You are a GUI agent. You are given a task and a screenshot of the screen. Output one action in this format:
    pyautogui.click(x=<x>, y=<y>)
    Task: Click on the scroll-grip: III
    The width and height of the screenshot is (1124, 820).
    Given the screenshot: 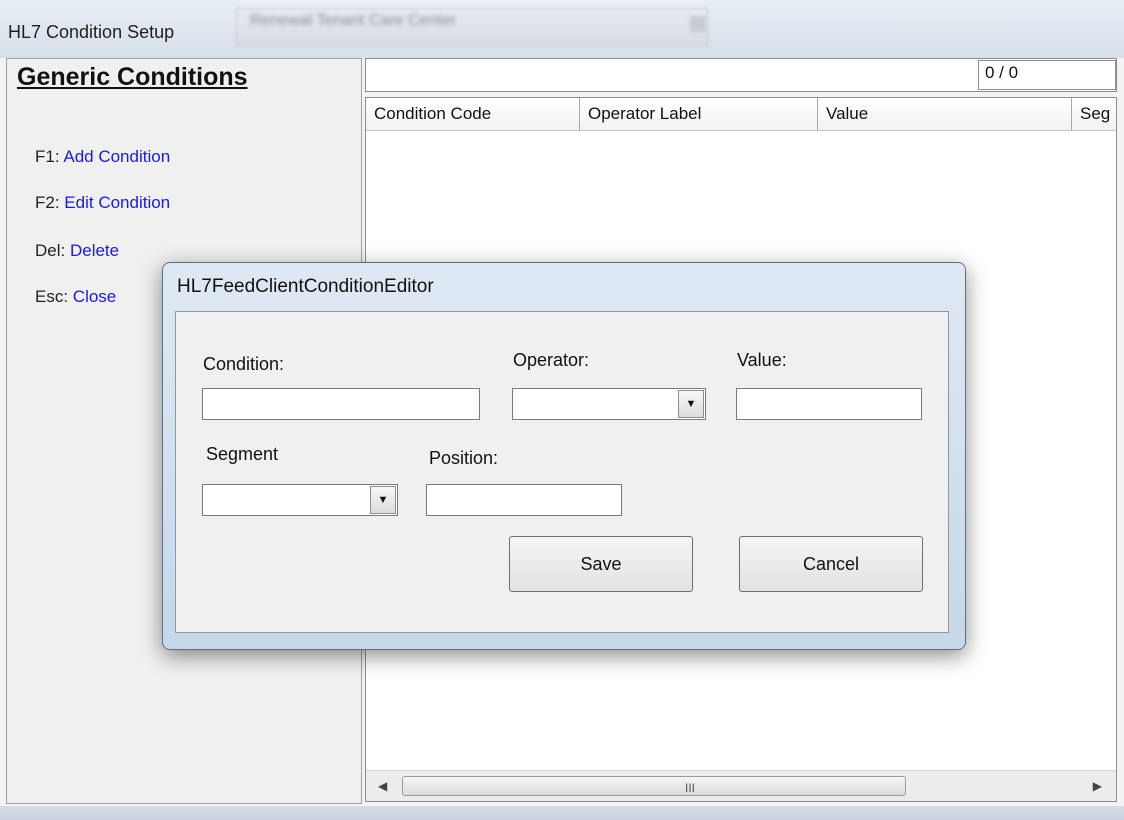 What is the action you would take?
    pyautogui.click(x=690, y=788)
    